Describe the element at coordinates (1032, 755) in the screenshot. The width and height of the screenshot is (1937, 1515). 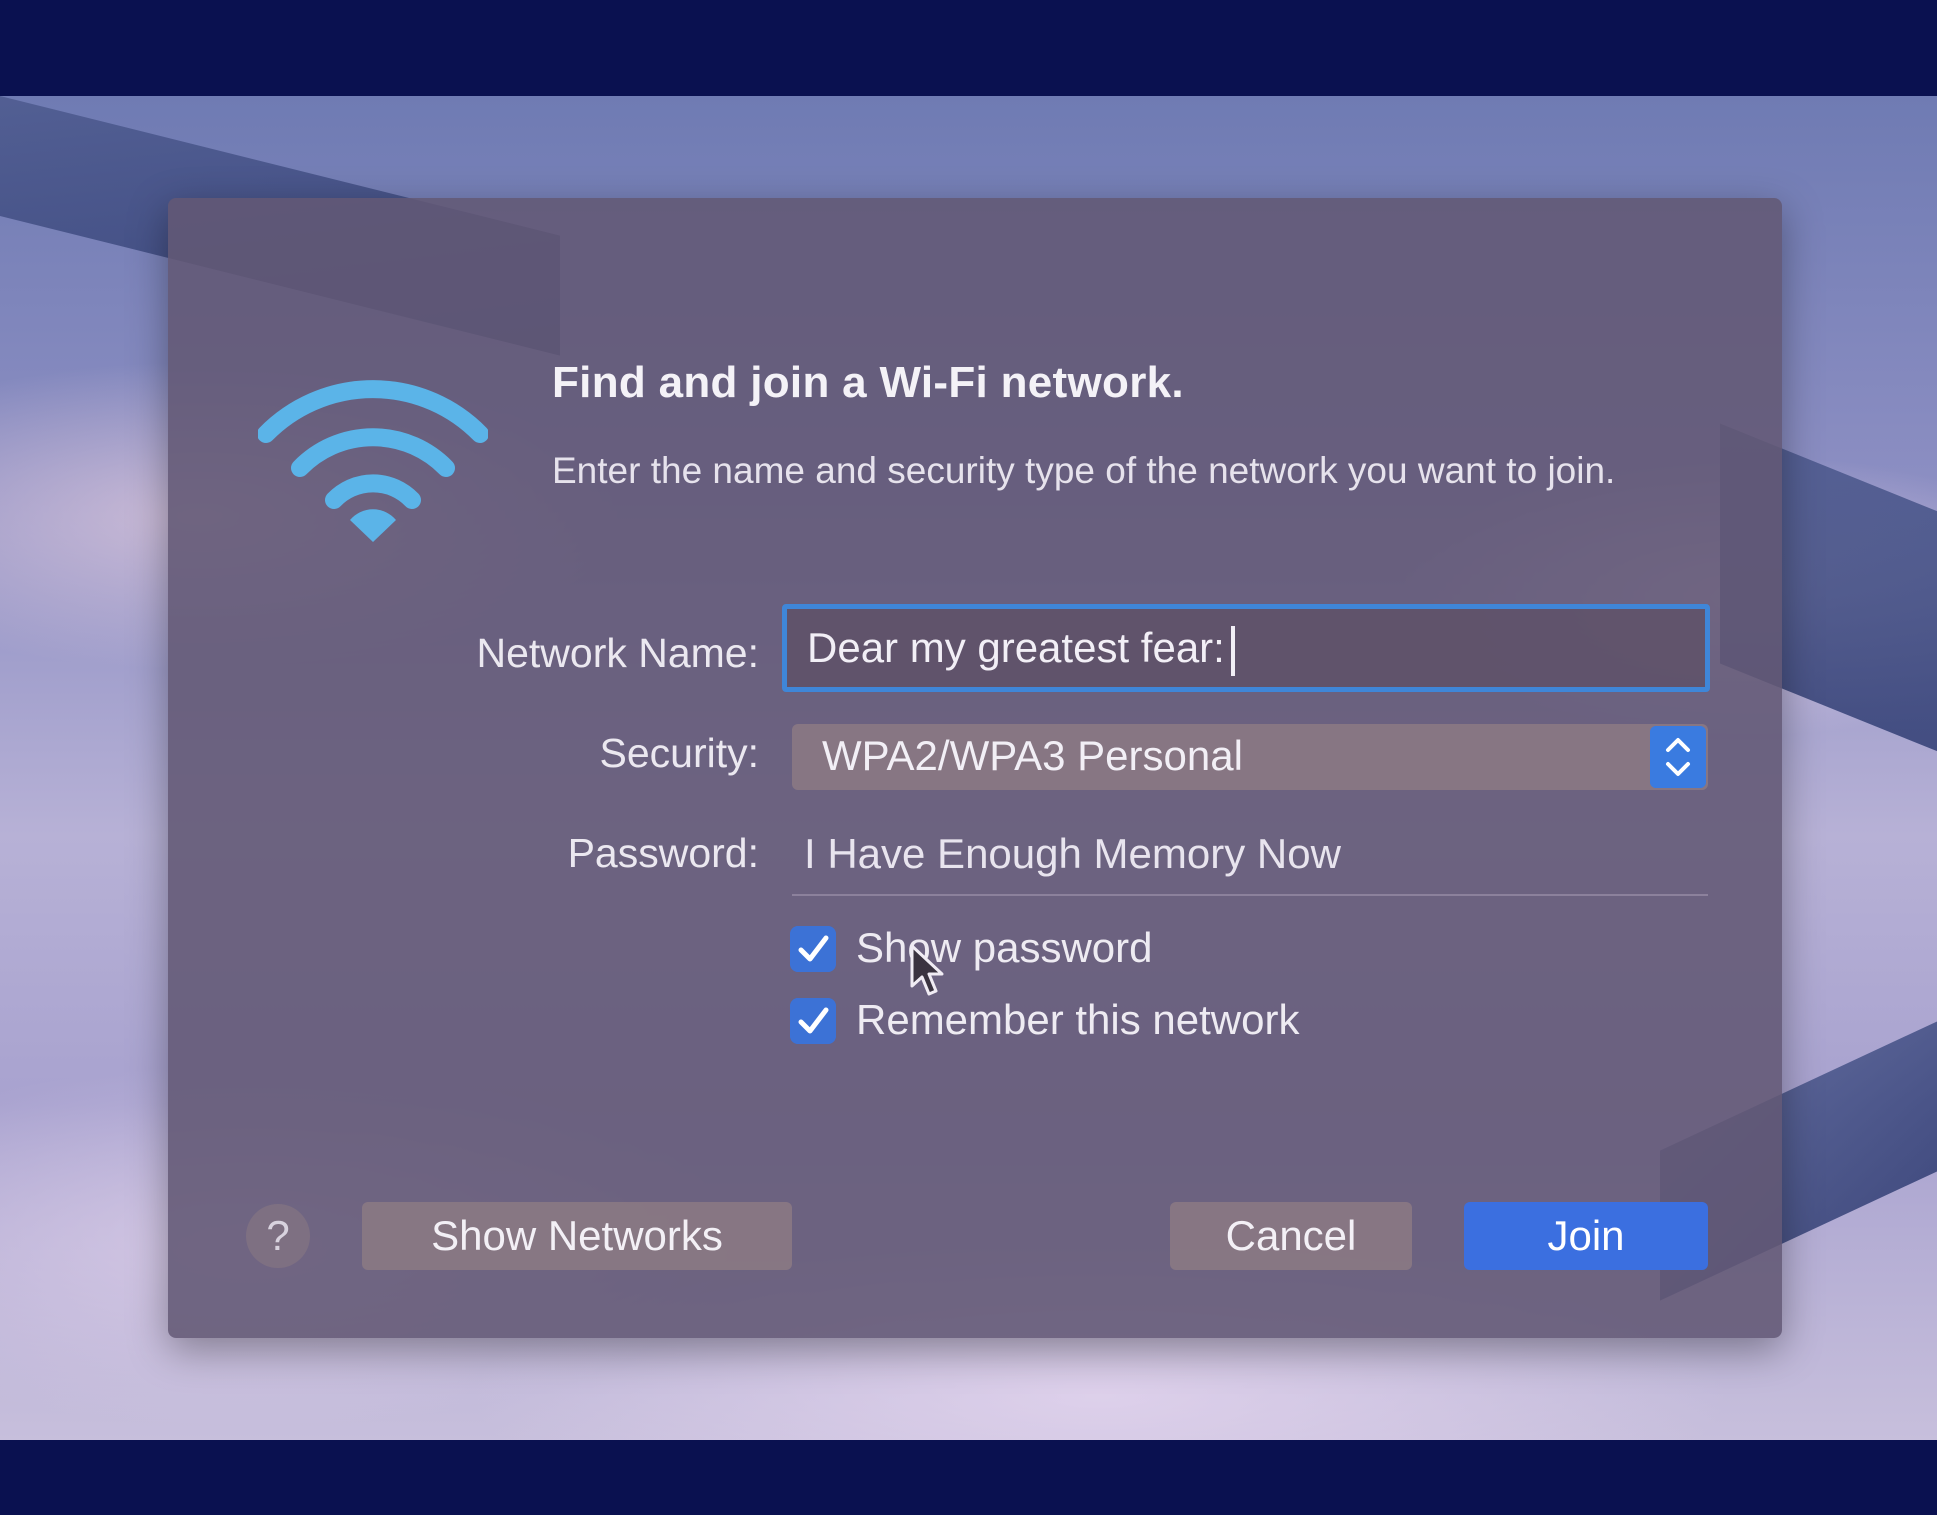
I see `security-selected-value: WPA2/WPA3 Personal` at that location.